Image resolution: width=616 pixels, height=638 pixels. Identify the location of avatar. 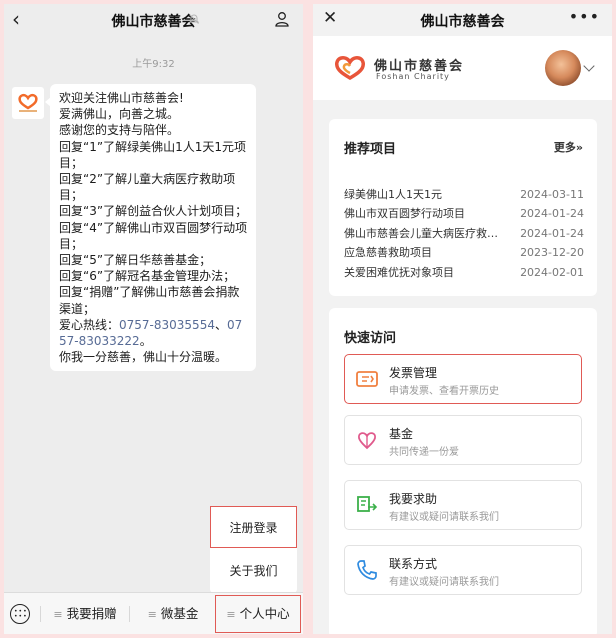
(28, 103).